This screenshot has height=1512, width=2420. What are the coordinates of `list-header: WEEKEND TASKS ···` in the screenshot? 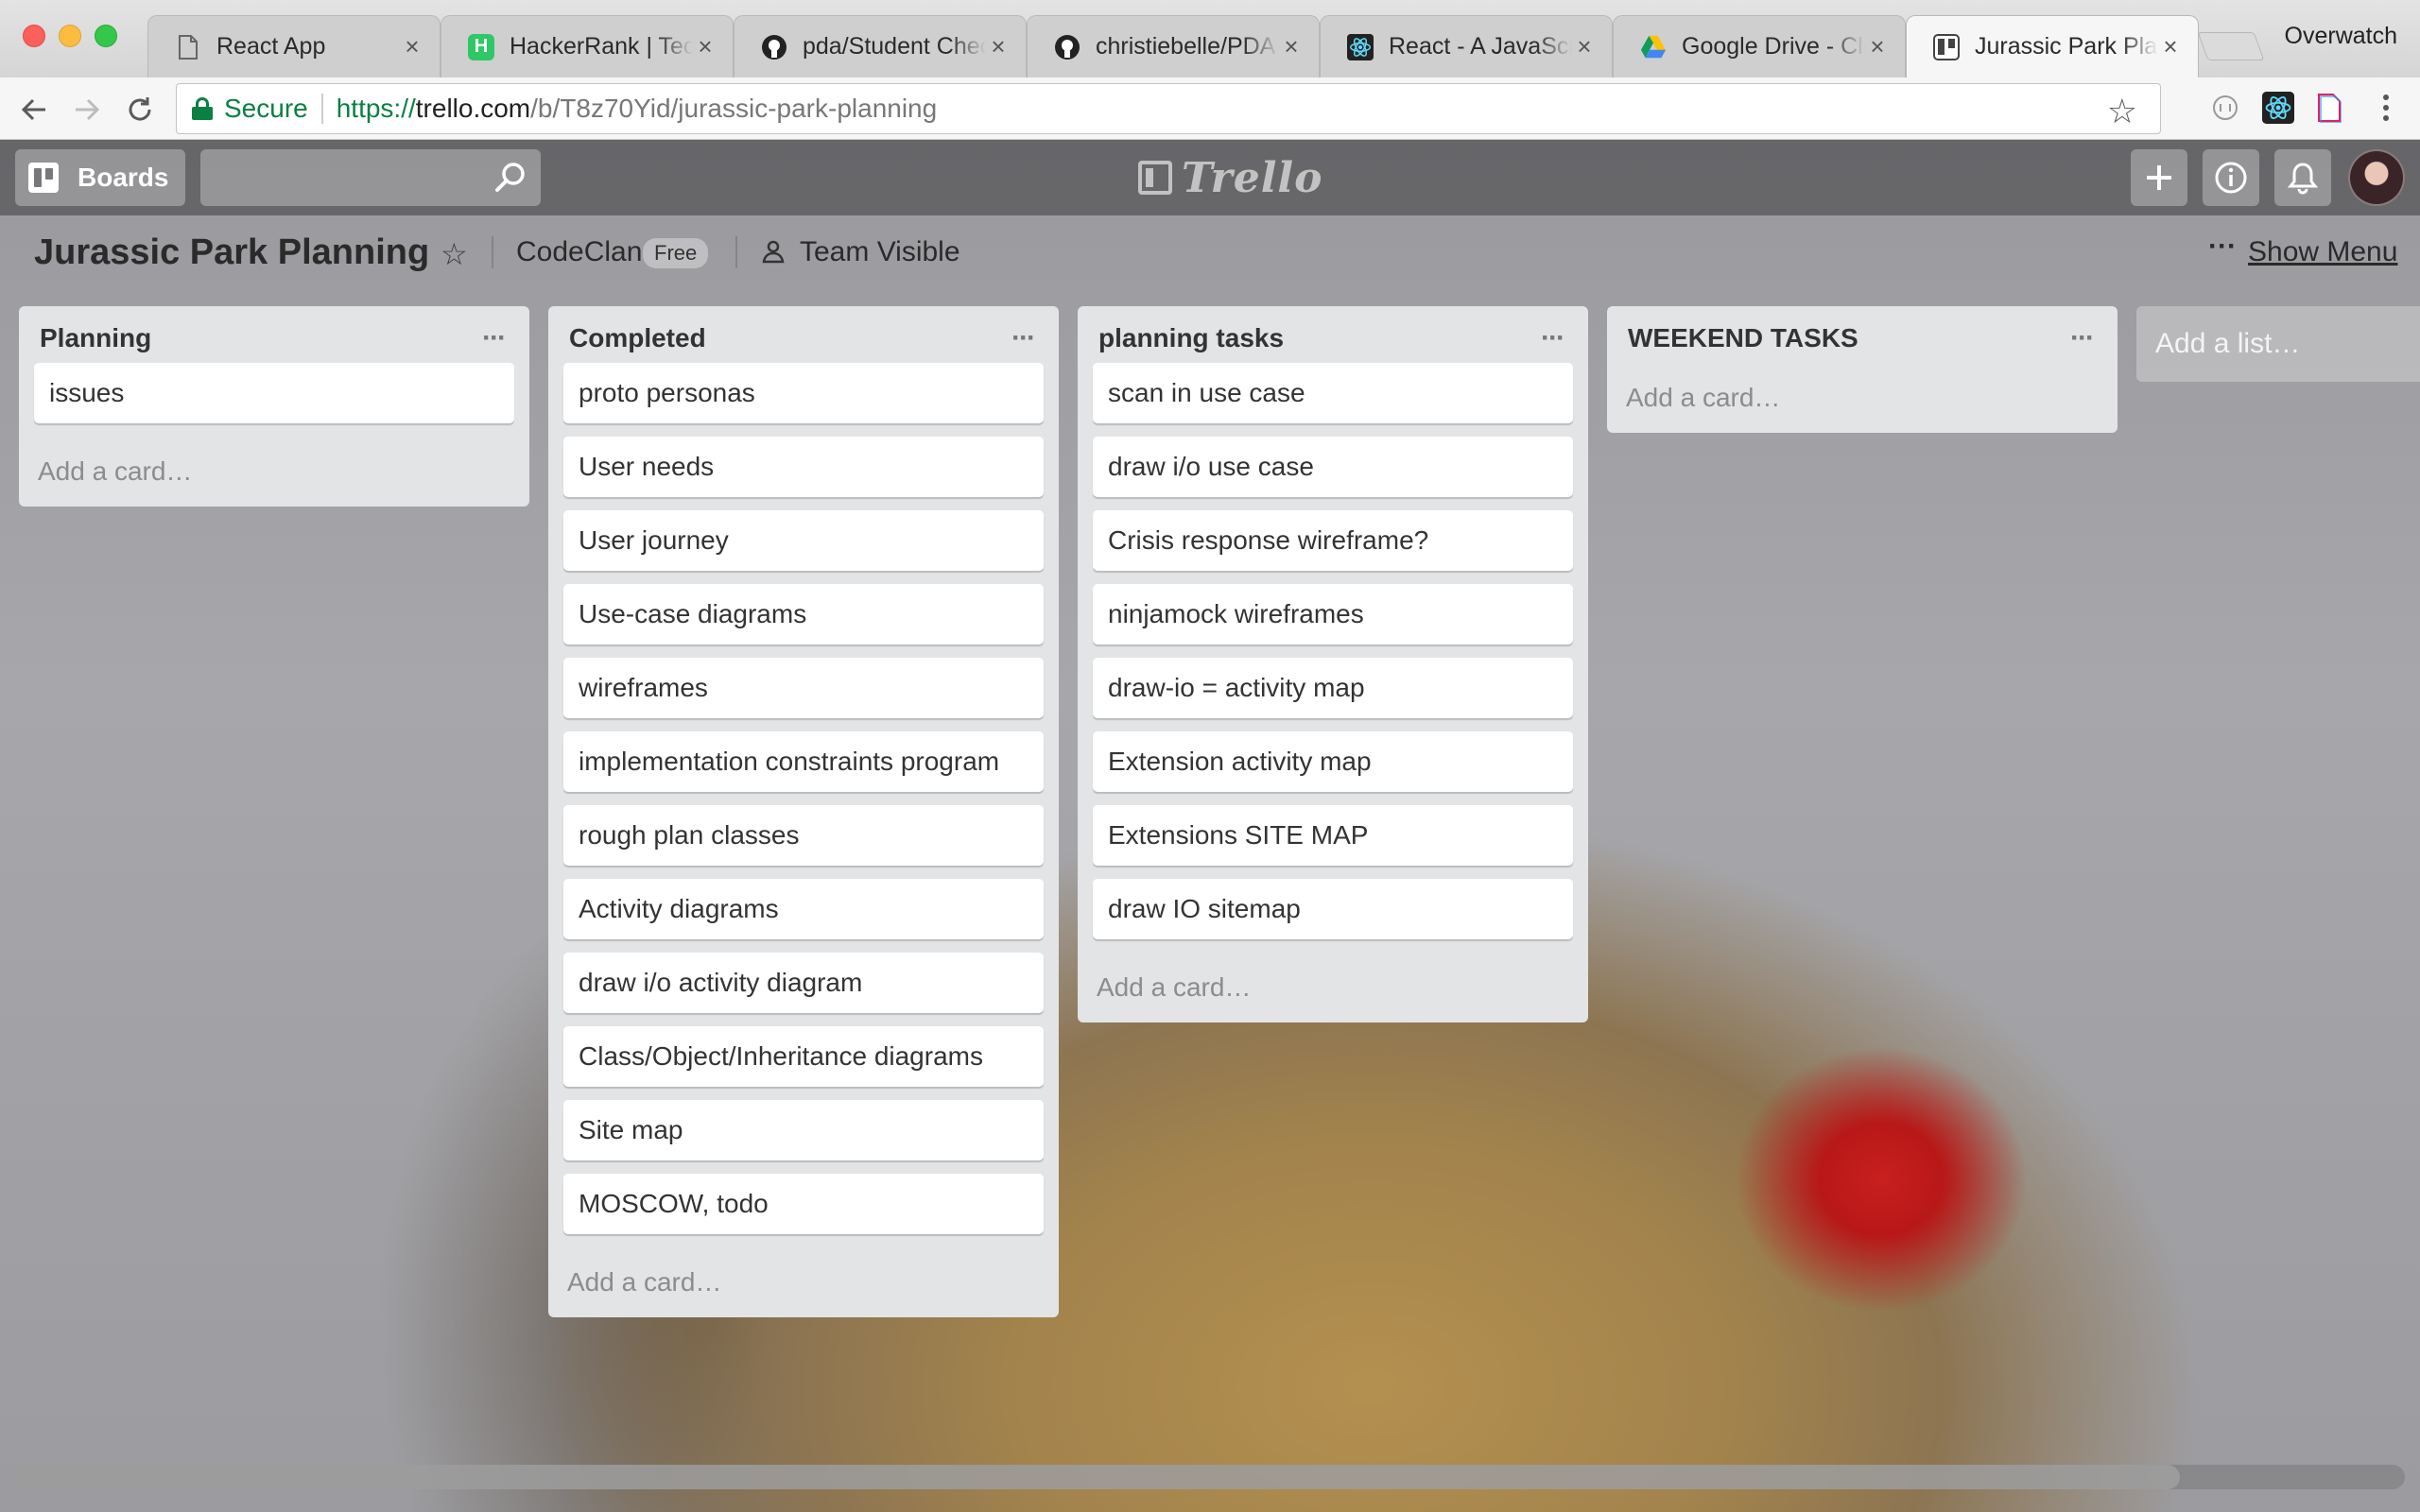 It's located at (1862, 338).